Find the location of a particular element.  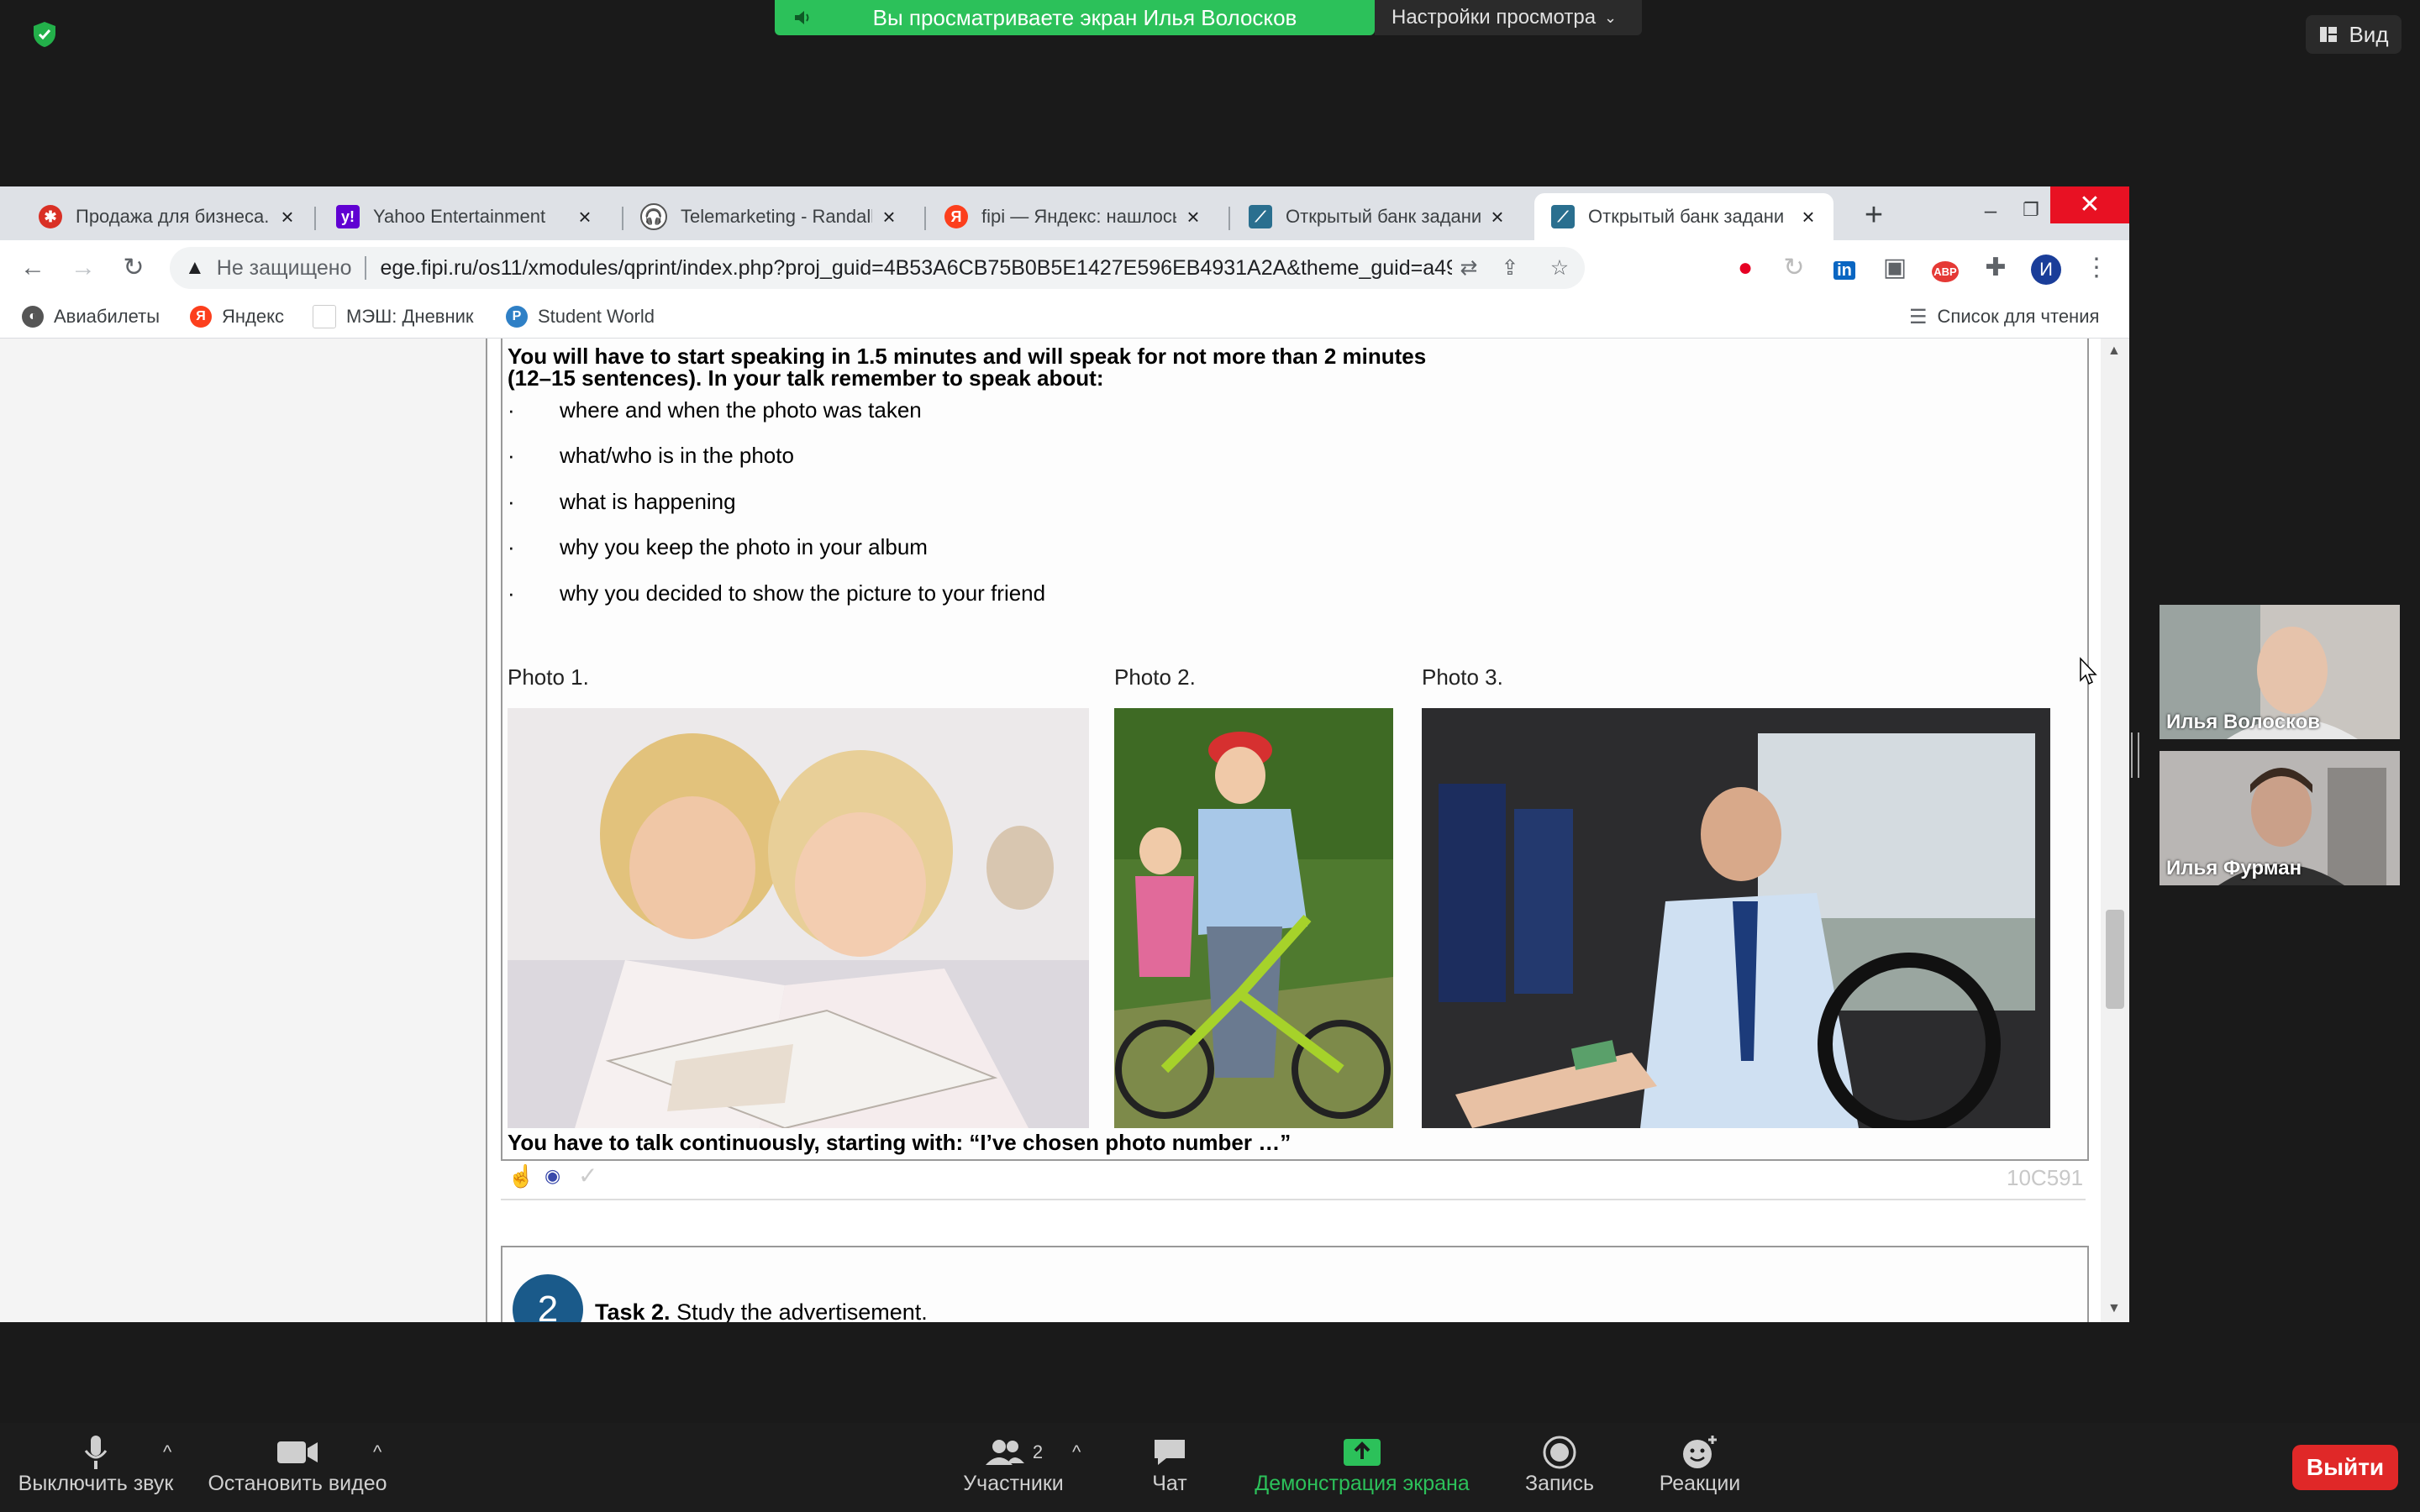

bullet-item: · why you keep the photo in your album is located at coordinates (718, 546).